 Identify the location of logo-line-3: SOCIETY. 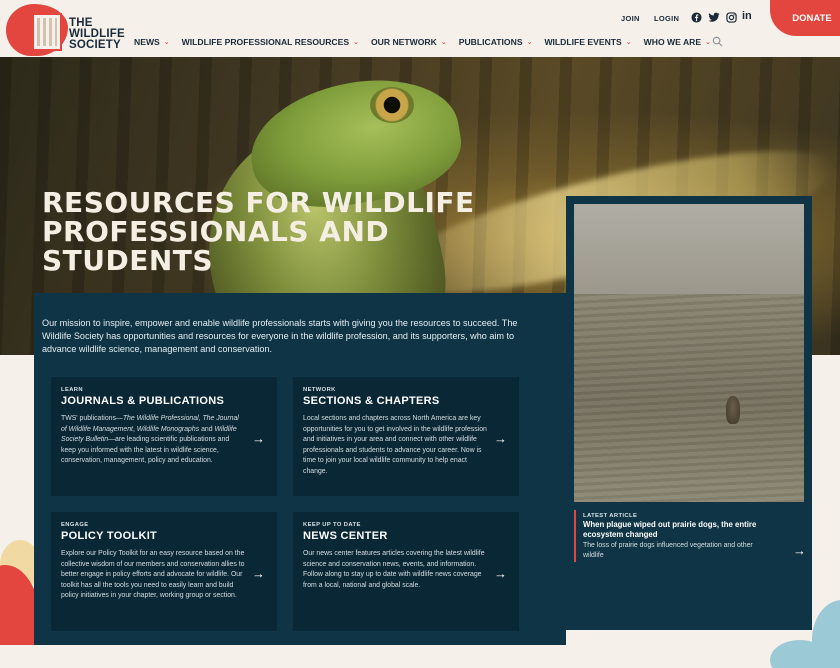
(95, 45).